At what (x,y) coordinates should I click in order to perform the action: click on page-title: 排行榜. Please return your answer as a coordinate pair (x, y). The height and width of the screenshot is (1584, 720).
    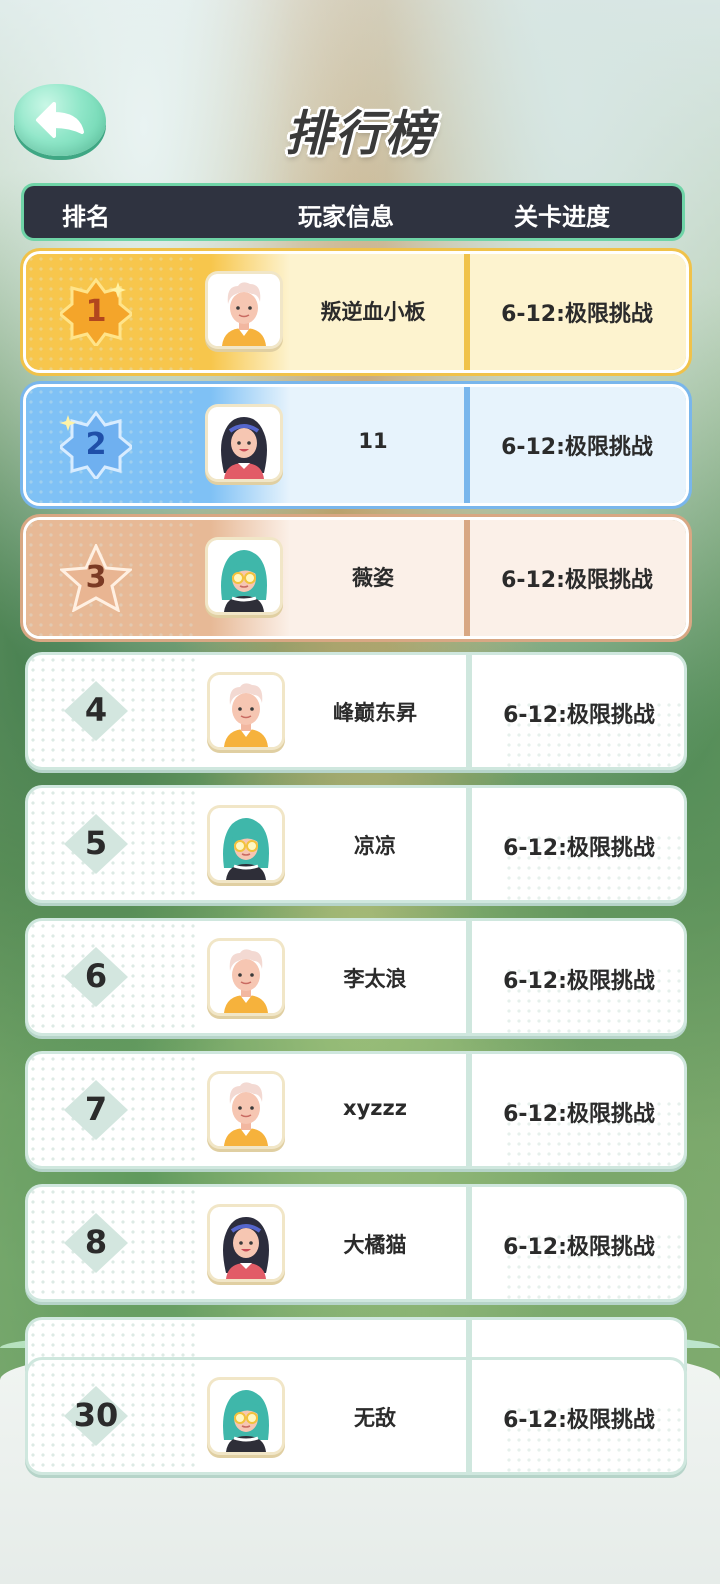
    Looking at the image, I should click on (359, 134).